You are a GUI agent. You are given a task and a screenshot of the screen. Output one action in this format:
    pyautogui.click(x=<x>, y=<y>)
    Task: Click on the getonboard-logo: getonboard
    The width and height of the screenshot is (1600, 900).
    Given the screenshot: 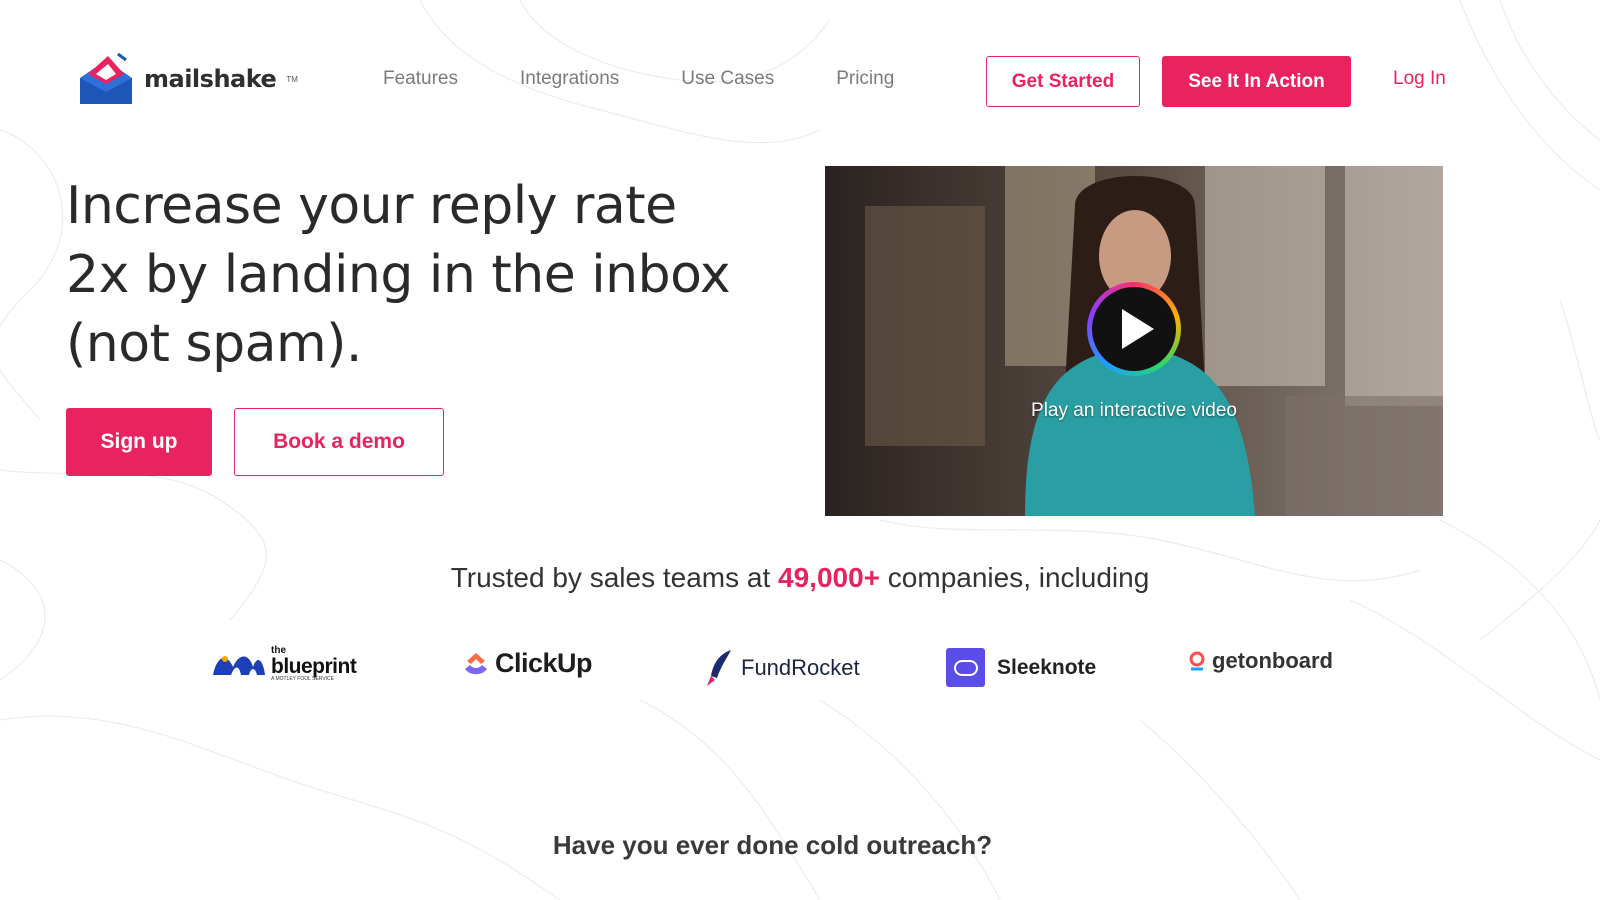 What is the action you would take?
    pyautogui.click(x=1260, y=661)
    